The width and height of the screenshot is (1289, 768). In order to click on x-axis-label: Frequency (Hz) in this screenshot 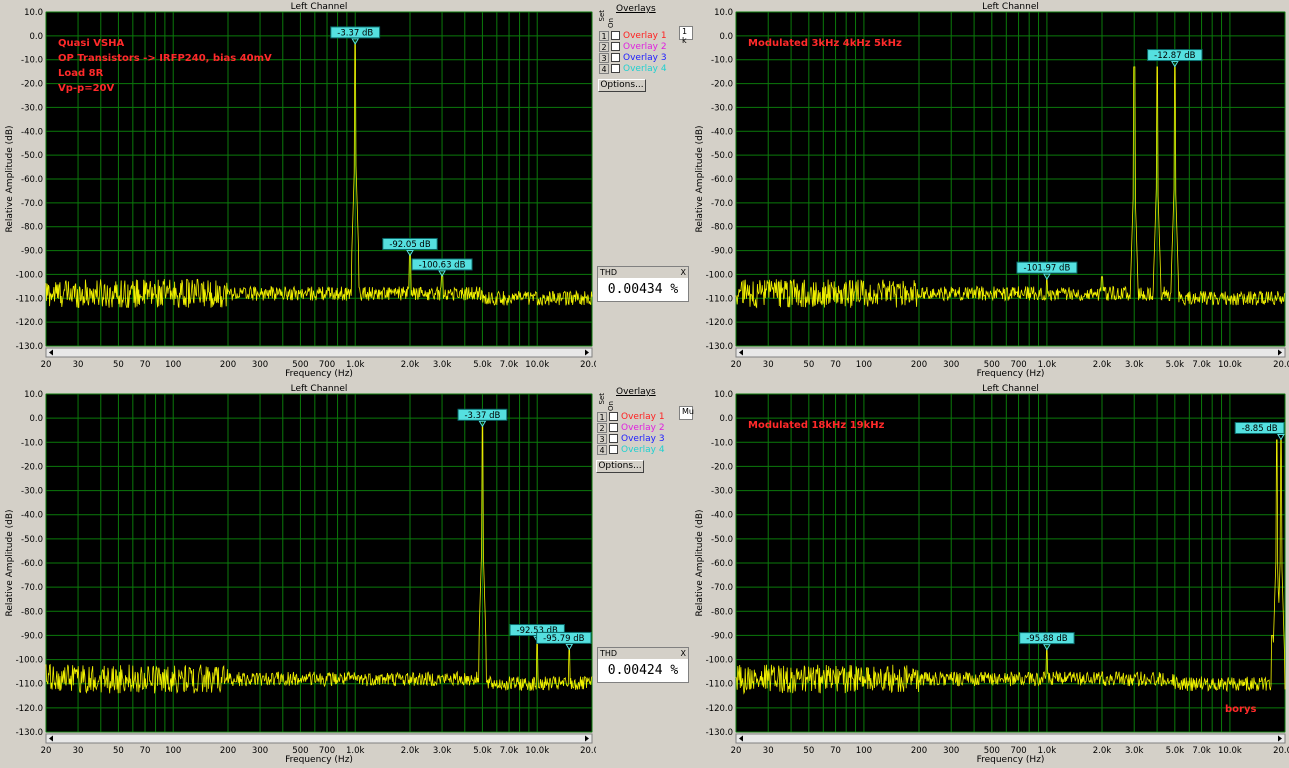, I will do `click(1011, 760)`.